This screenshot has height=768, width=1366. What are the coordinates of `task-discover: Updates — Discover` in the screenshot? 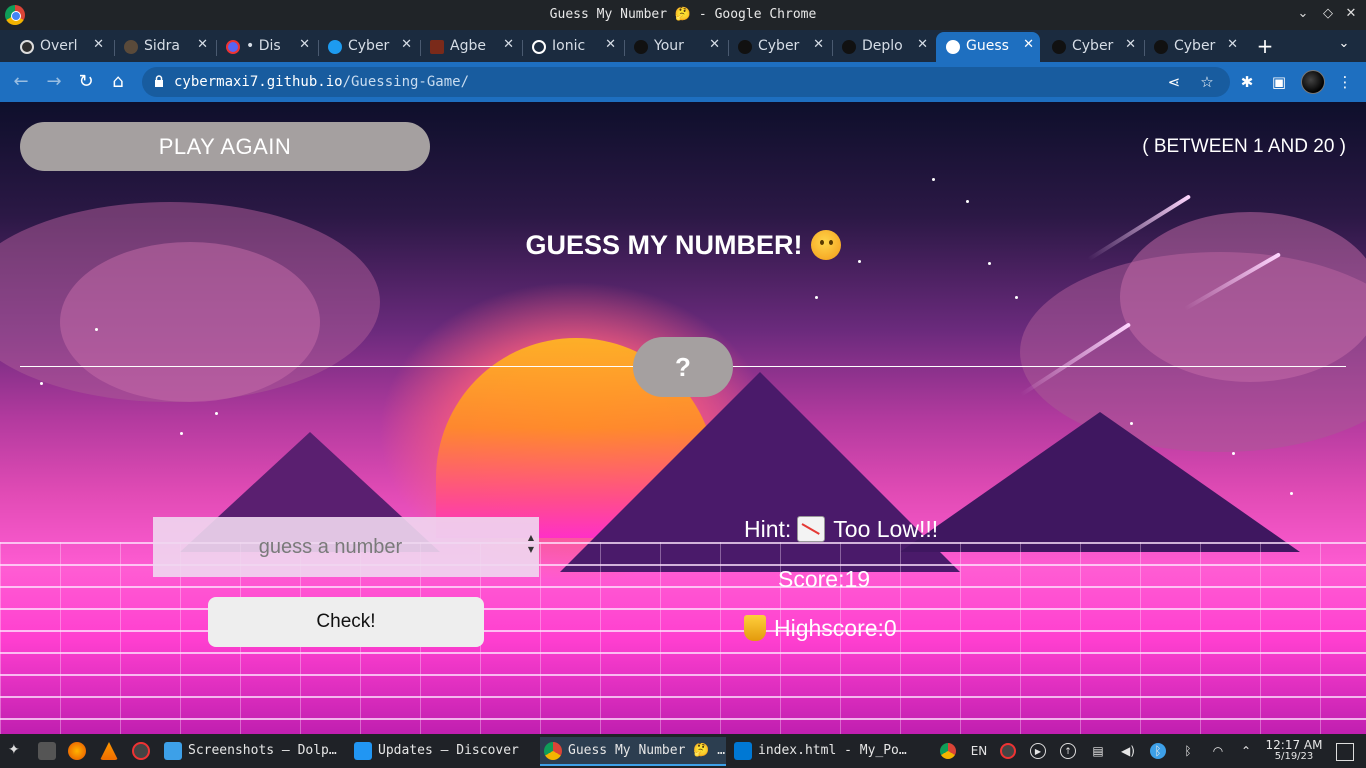 It's located at (443, 751).